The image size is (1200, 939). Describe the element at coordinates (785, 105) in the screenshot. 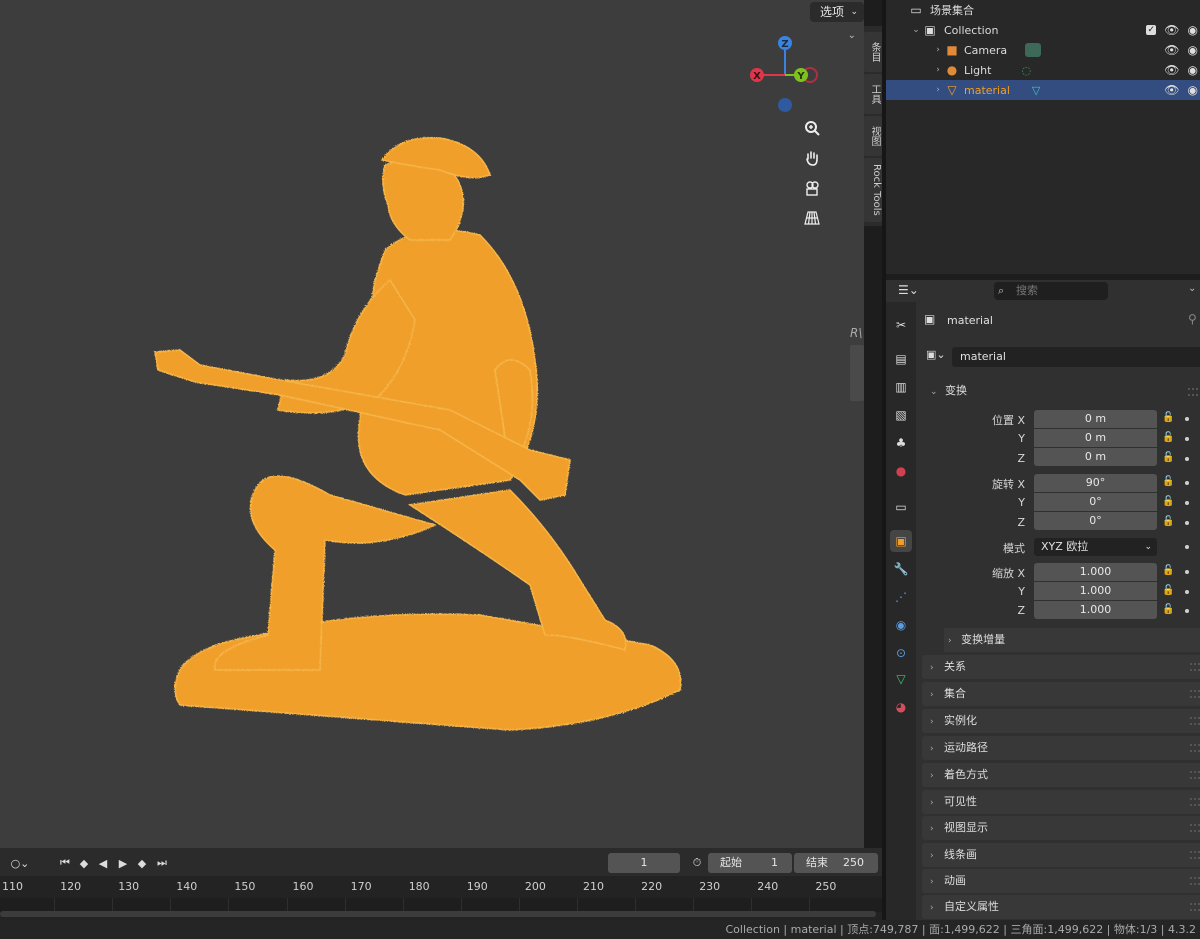

I see `gizmo-neg-z-ball` at that location.